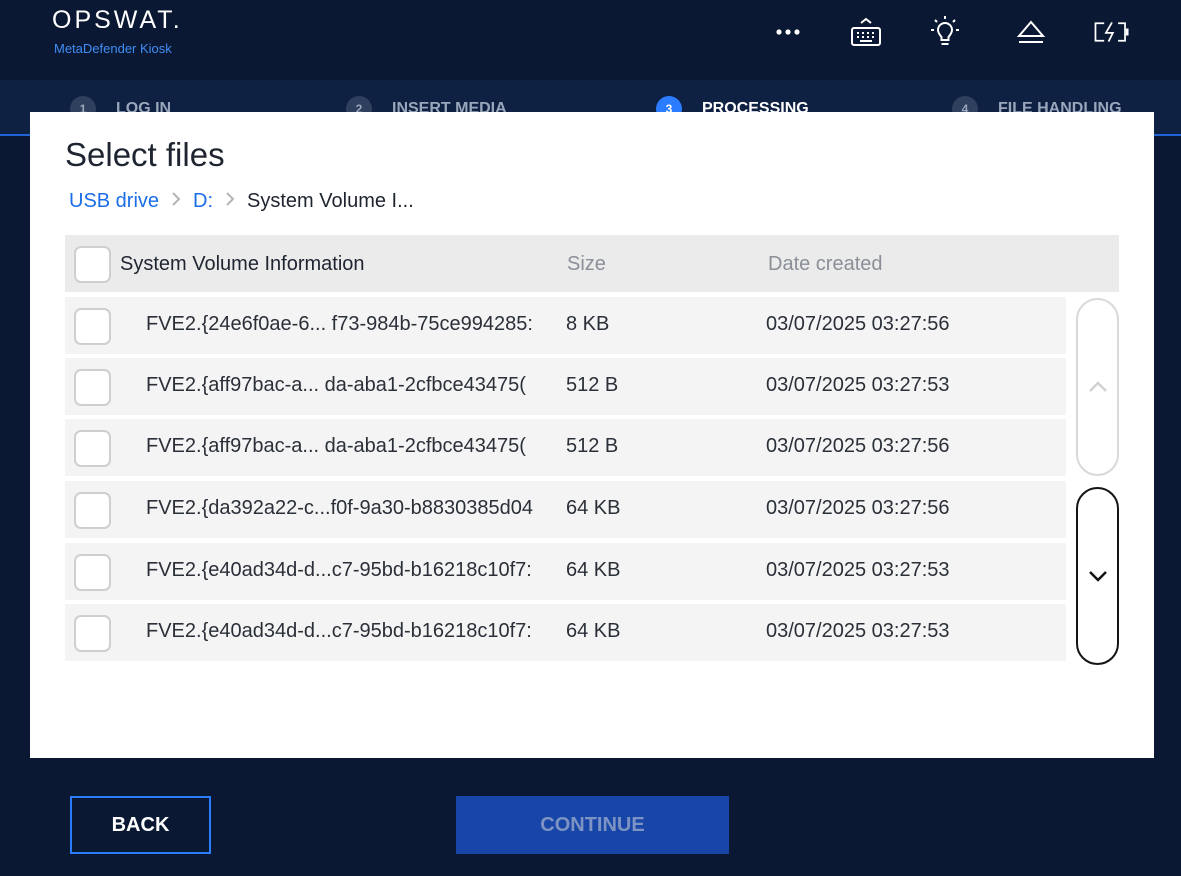 This screenshot has height=876, width=1181. What do you see at coordinates (788, 32) in the screenshot?
I see `more-options-icon` at bounding box center [788, 32].